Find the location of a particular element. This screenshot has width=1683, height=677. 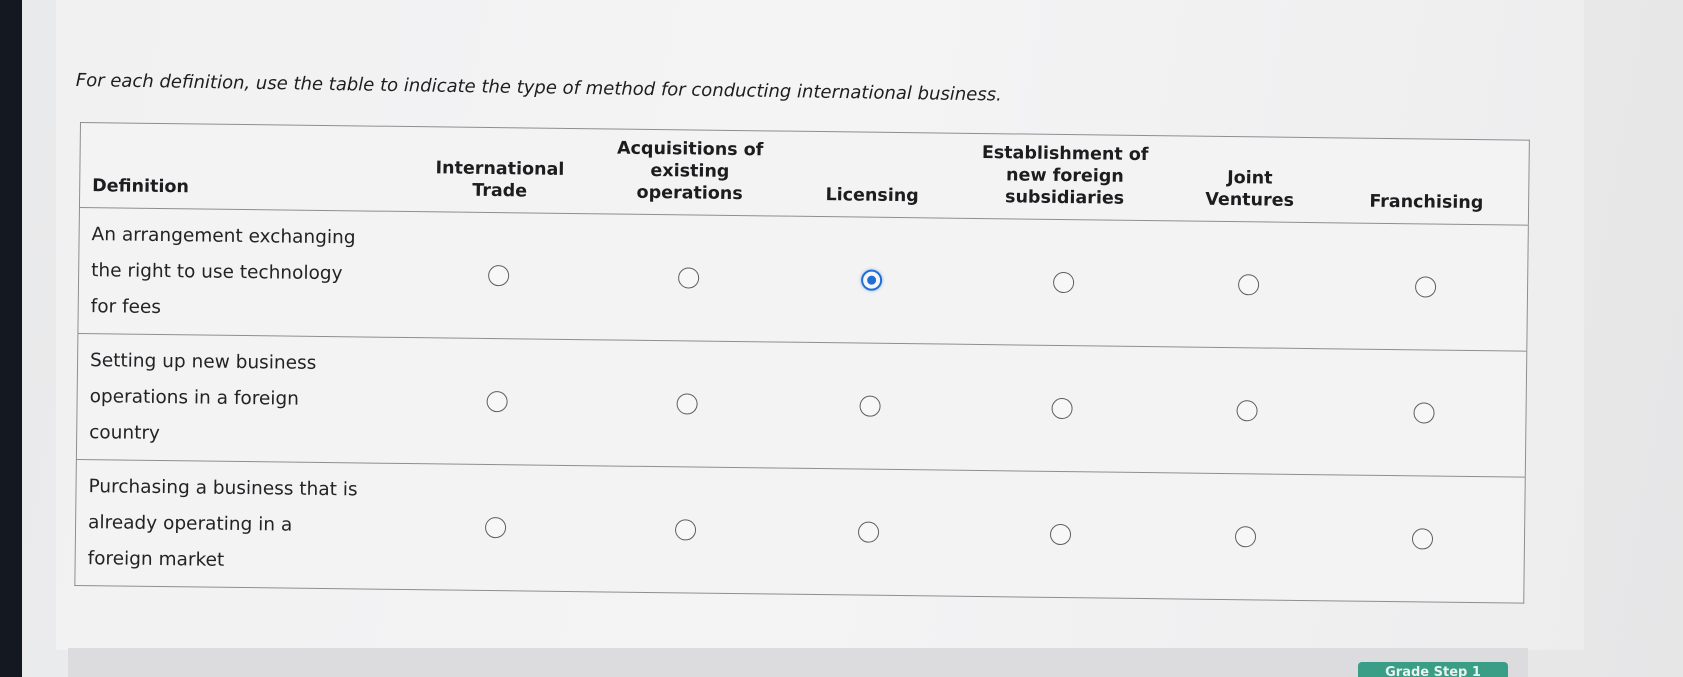

column-header-acquisitions: Acquisitions of existing operations is located at coordinates (690, 172).